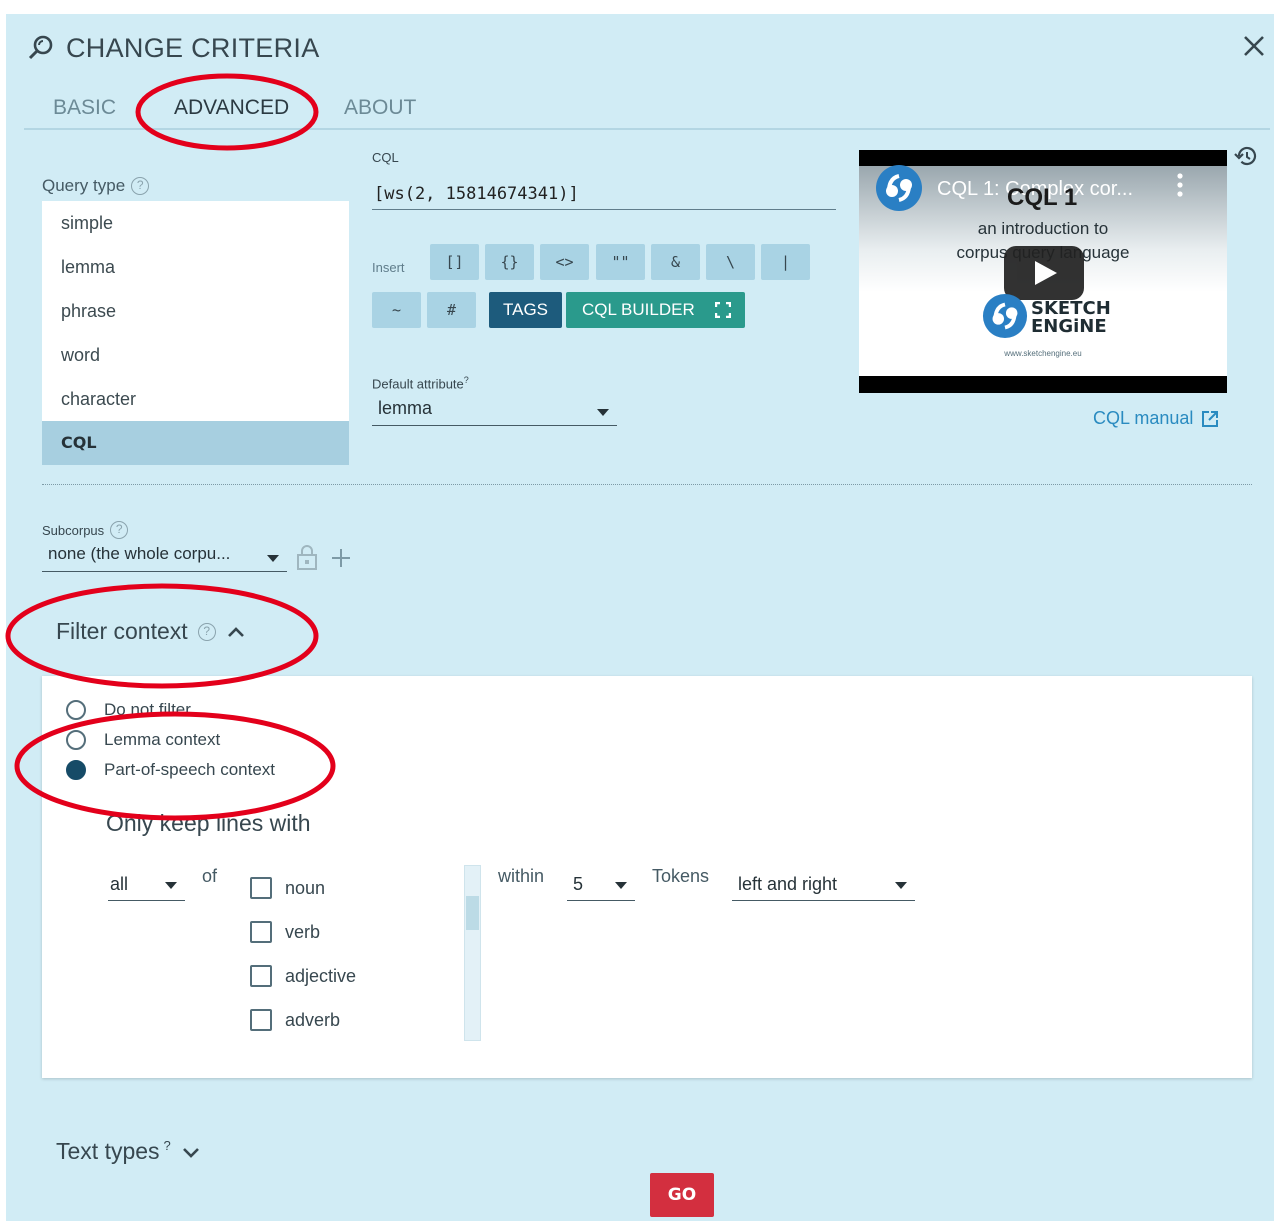  I want to click on insert-hash-button: #, so click(451, 310).